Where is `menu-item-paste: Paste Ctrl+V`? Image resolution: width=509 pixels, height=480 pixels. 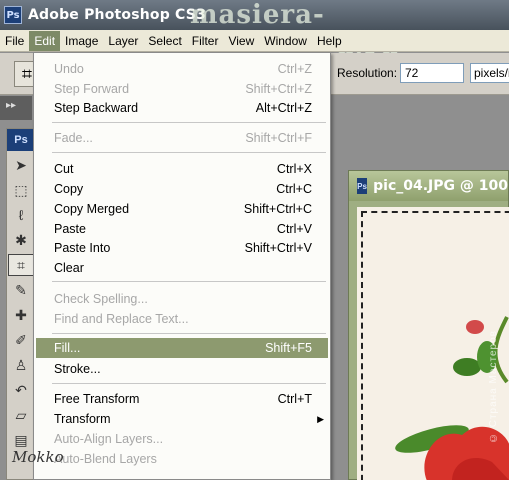
menu-item-paste: Paste Ctrl+V is located at coordinates (182, 229).